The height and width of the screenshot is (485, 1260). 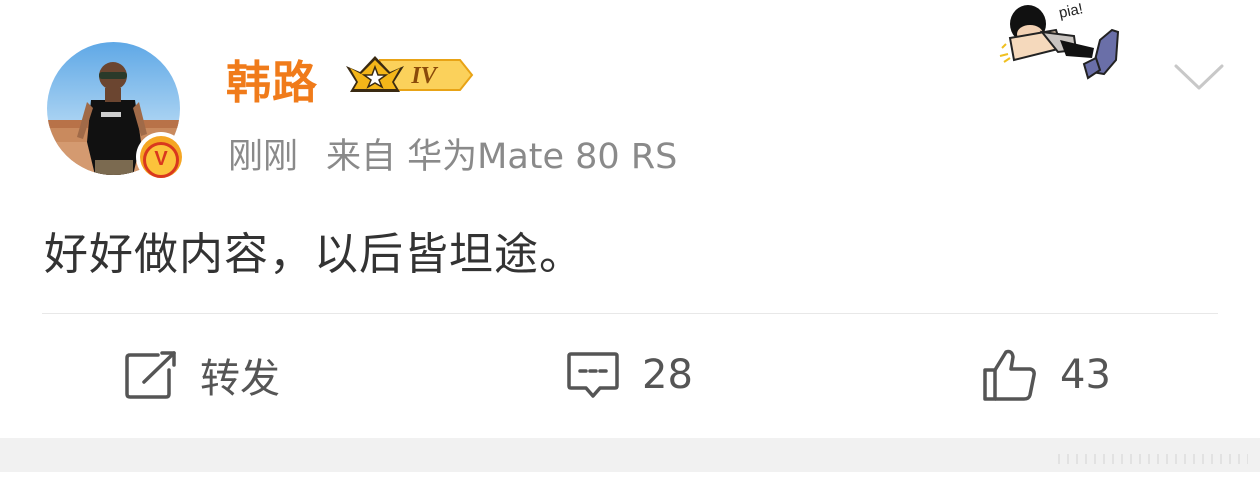 I want to click on next-post-top, so click(x=630, y=478).